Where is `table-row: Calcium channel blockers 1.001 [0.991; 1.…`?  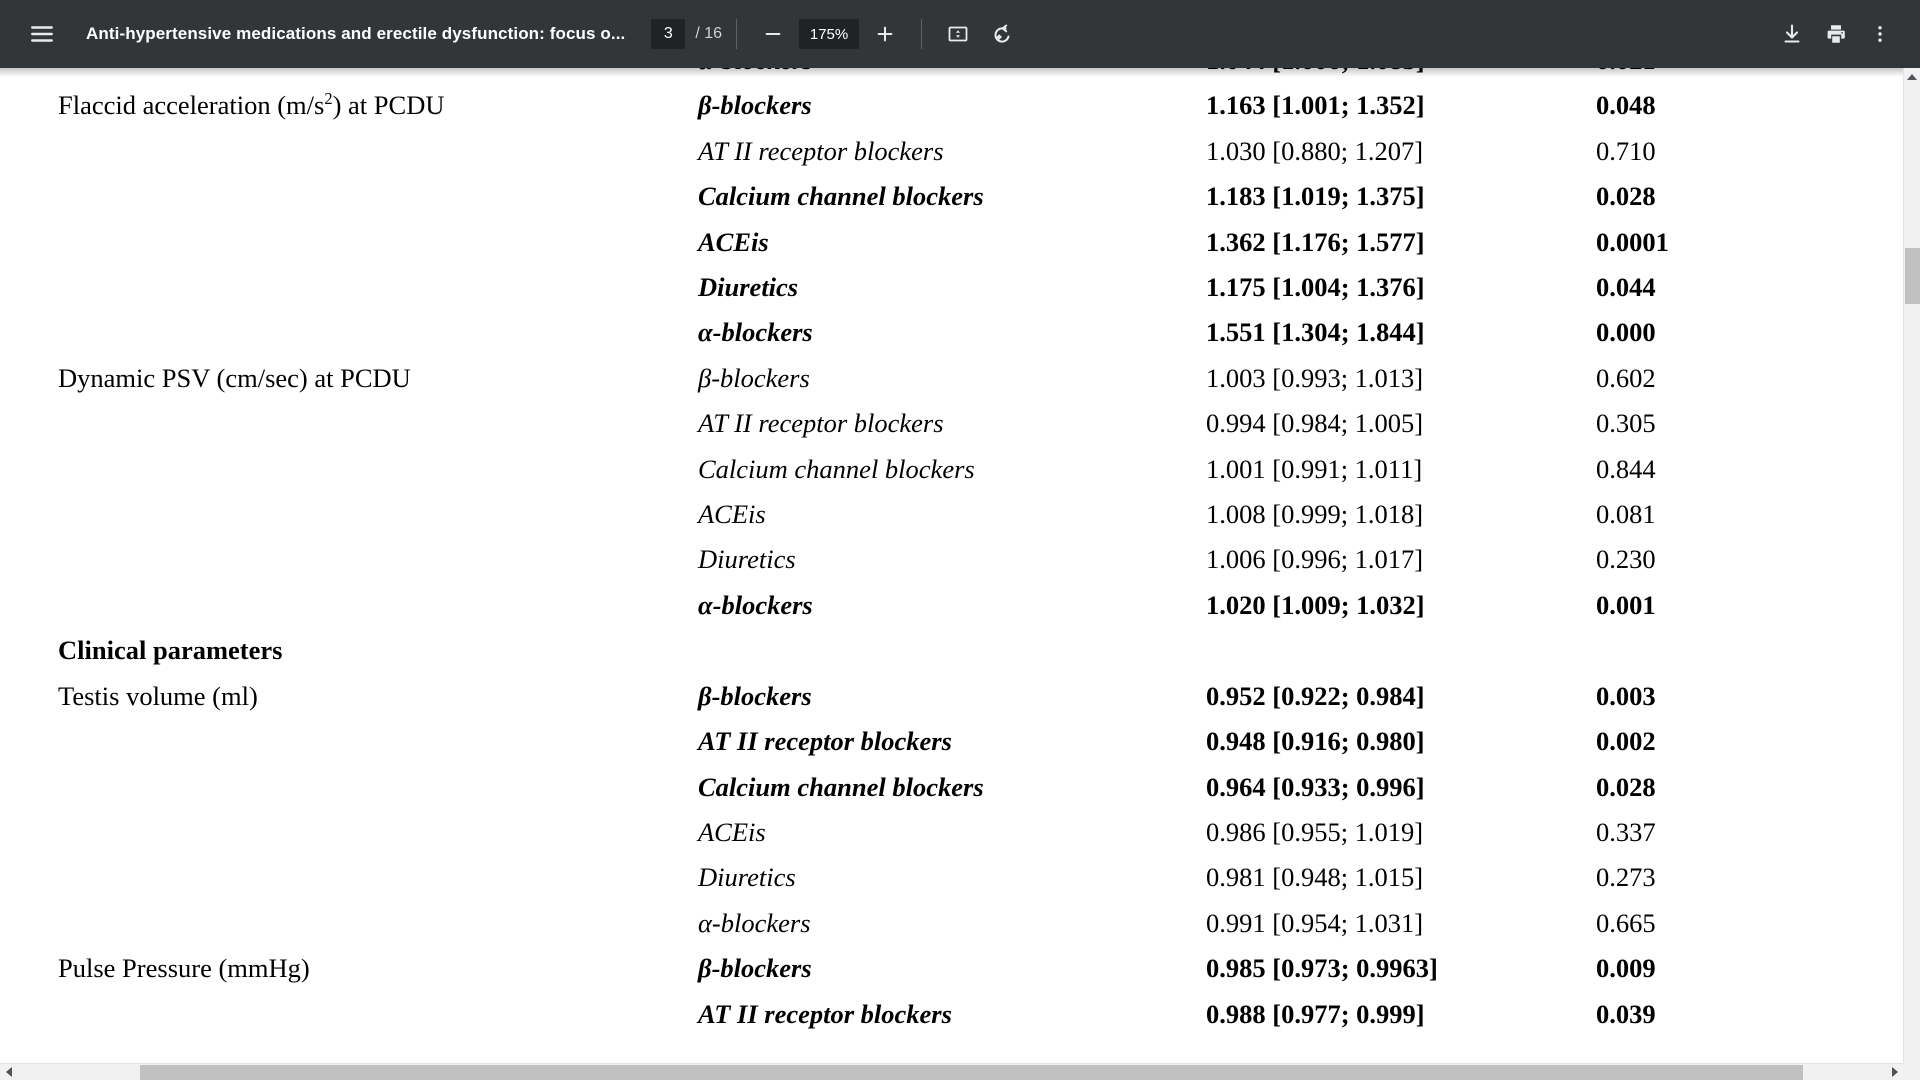 table-row: Calcium channel blockers 1.001 [0.991; 1.… is located at coordinates (953, 469).